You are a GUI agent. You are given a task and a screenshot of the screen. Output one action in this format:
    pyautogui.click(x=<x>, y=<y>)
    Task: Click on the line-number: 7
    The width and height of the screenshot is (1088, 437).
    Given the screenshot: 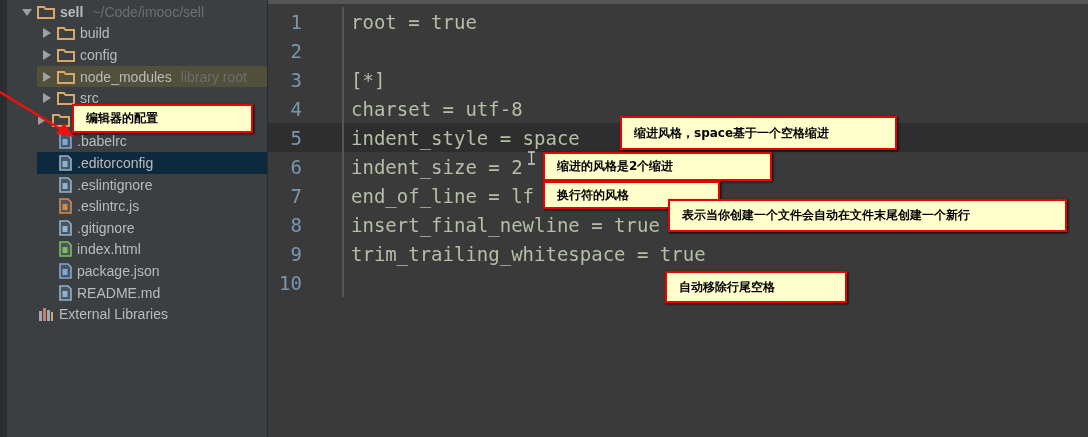 What is the action you would take?
    pyautogui.click(x=296, y=195)
    